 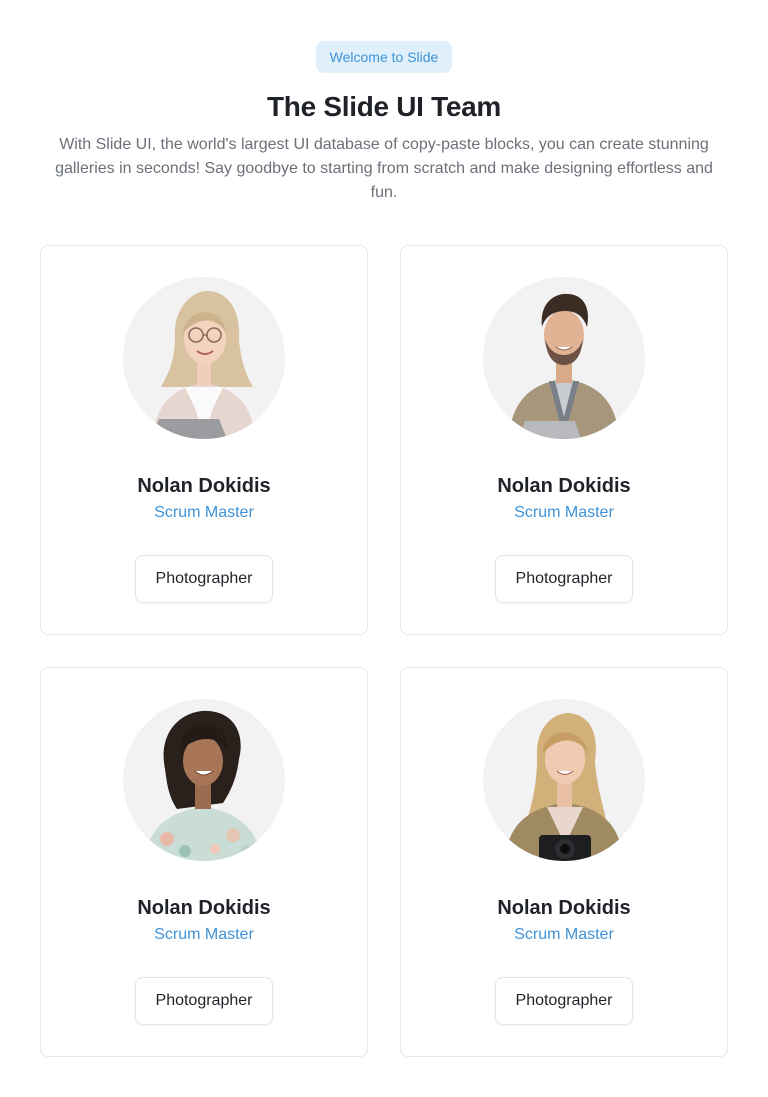 What do you see at coordinates (384, 106) in the screenshot?
I see `page-title: The Slide UI Team` at bounding box center [384, 106].